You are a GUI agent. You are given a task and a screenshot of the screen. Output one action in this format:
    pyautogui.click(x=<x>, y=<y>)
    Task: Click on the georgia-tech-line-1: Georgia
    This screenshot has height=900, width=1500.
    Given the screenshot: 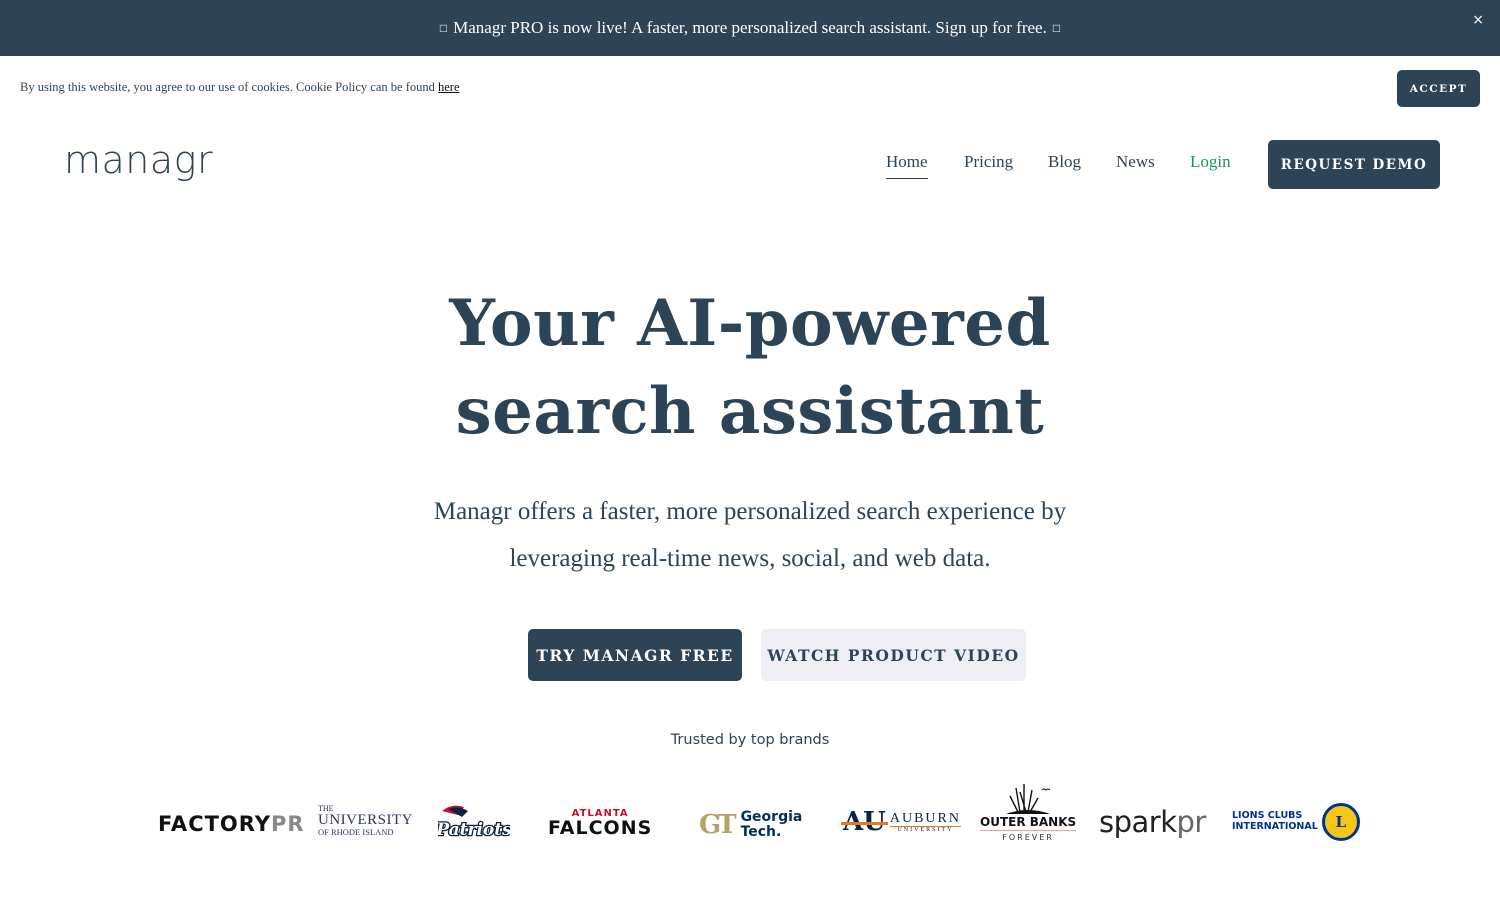 What is the action you would take?
    pyautogui.click(x=771, y=817)
    